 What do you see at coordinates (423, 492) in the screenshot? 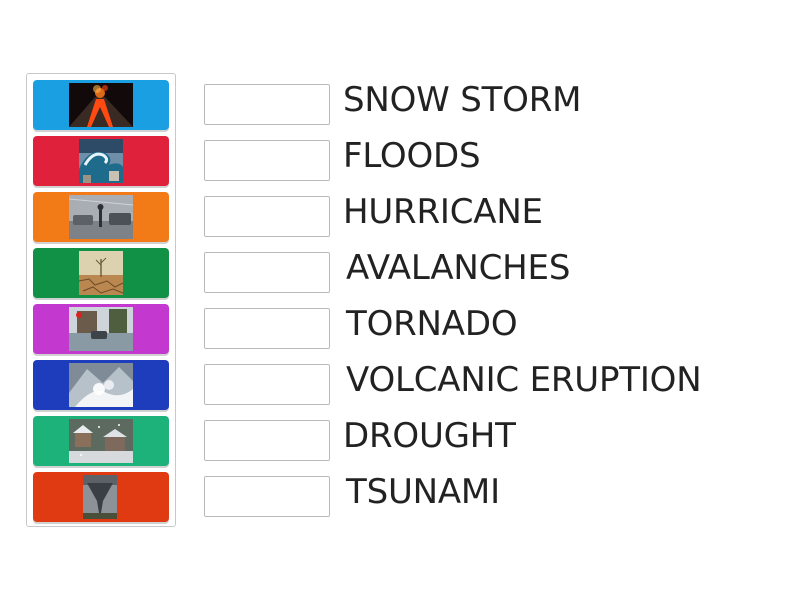
I see `word-label: TSUNAMI` at bounding box center [423, 492].